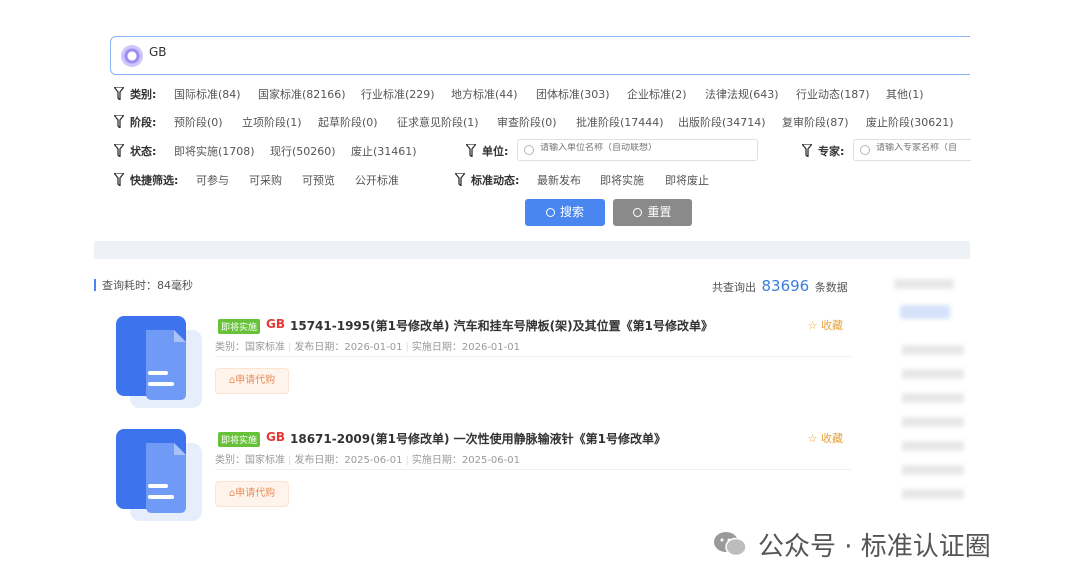 The height and width of the screenshot is (587, 1080). I want to click on document-icon, so click(159, 362).